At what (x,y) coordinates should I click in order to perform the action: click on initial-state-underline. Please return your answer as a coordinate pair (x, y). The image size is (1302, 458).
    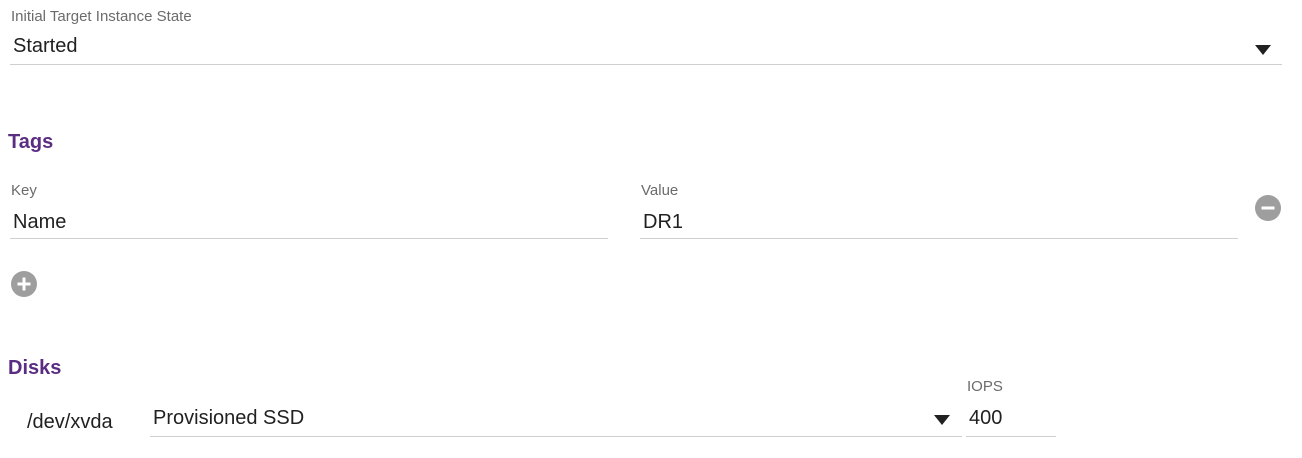
    Looking at the image, I should click on (646, 64).